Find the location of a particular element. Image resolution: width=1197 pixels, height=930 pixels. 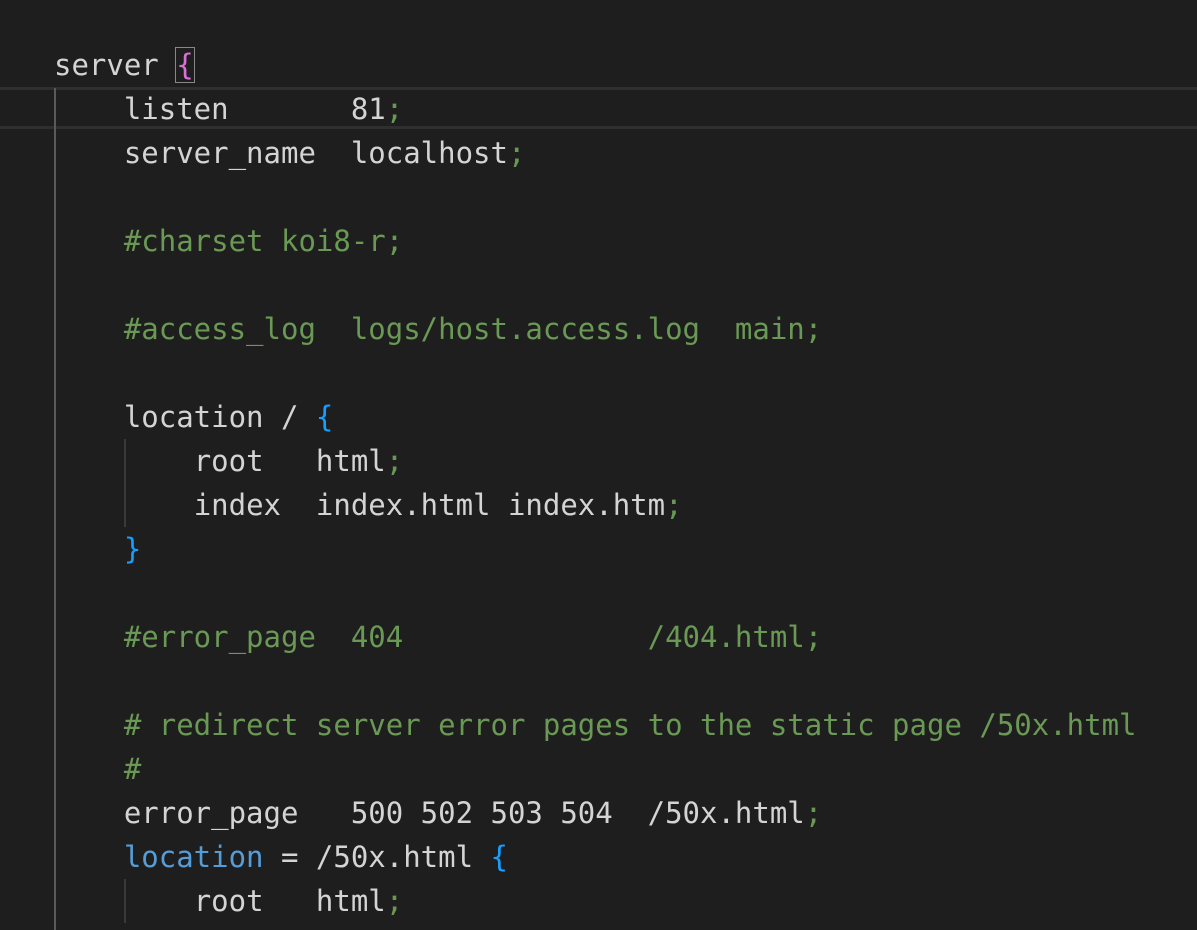

code-line: #access_log logs/host.access.log main; is located at coordinates (438, 329).